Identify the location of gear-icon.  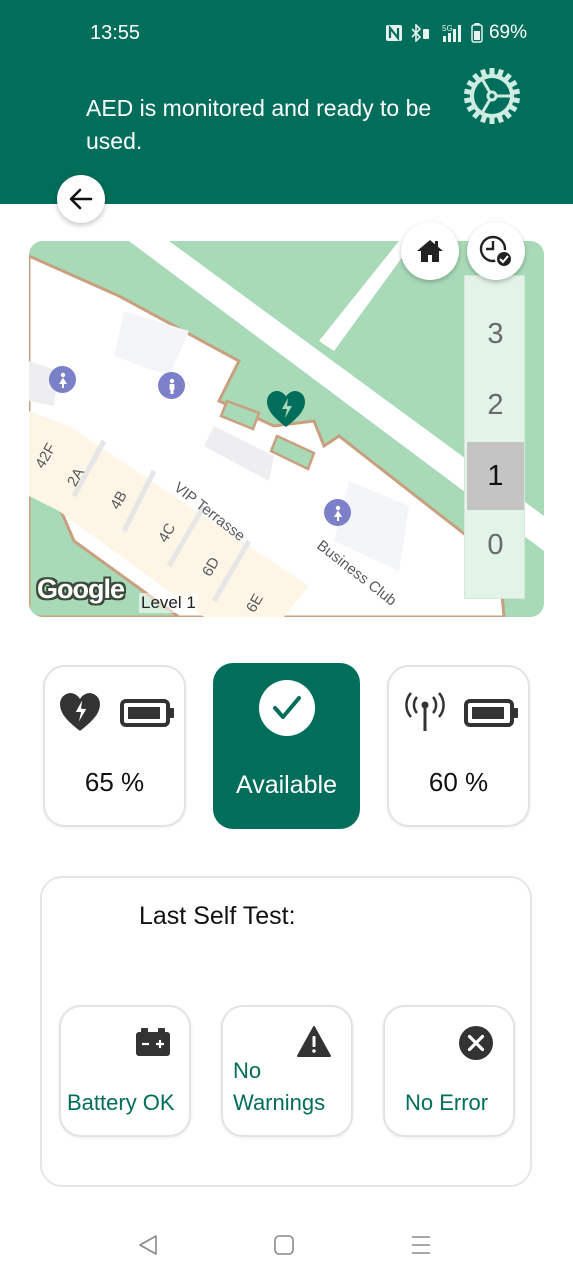
(492, 96).